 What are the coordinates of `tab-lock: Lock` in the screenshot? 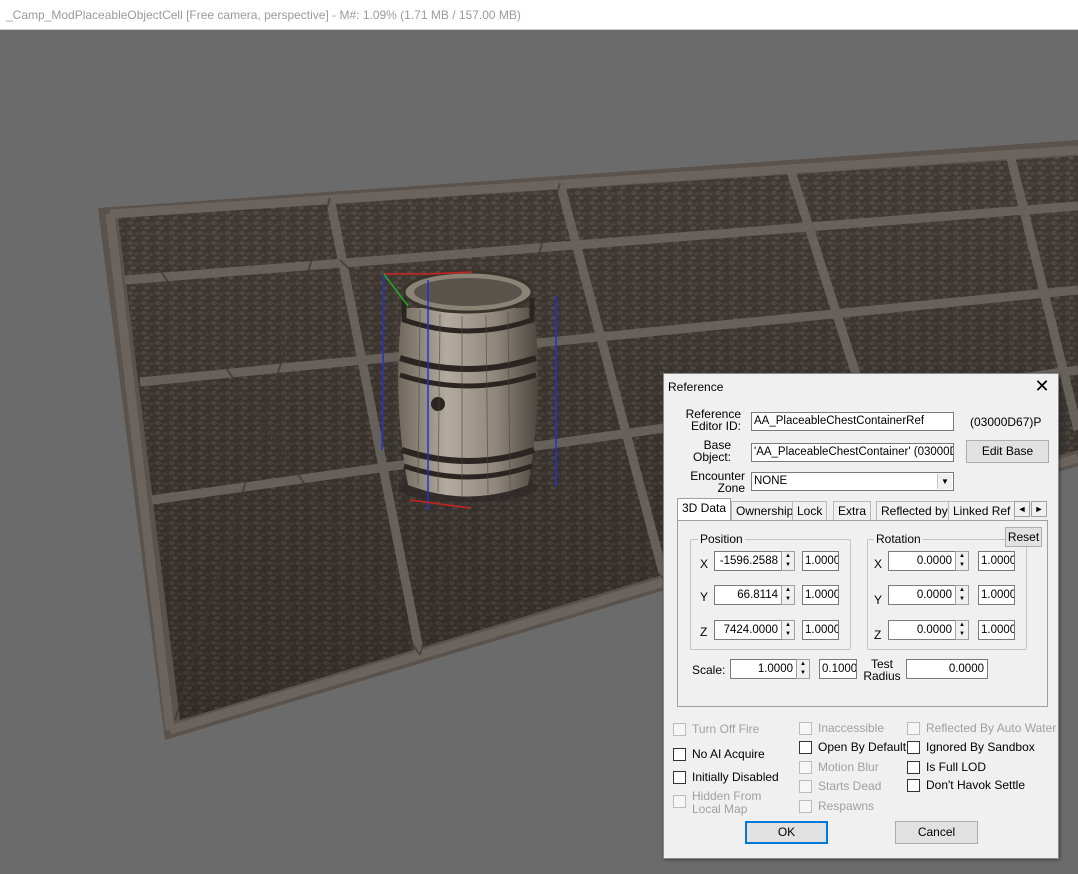 It's located at (810, 511).